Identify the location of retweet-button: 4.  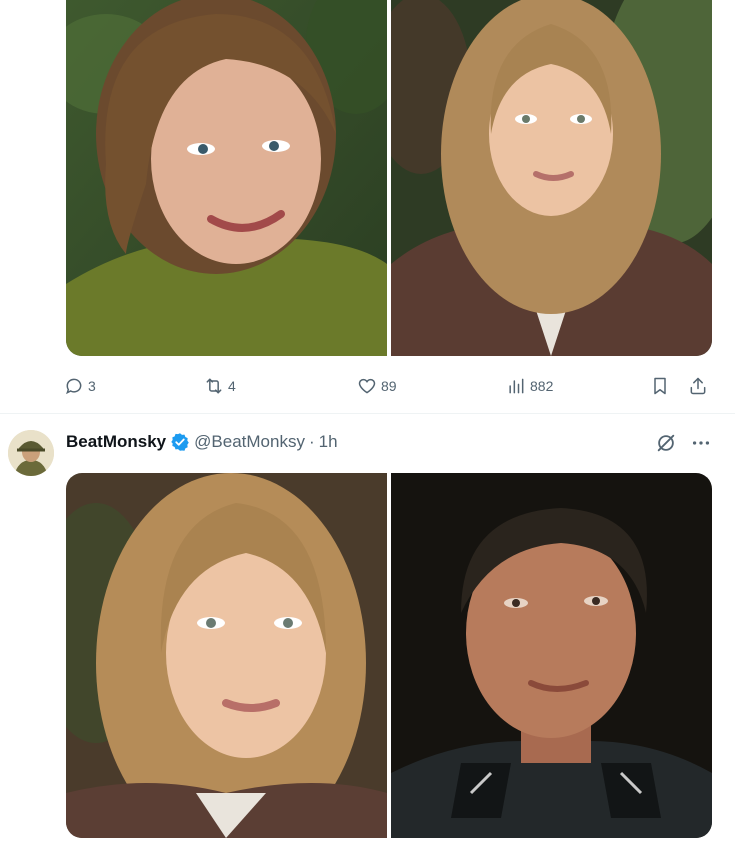
(220, 386).